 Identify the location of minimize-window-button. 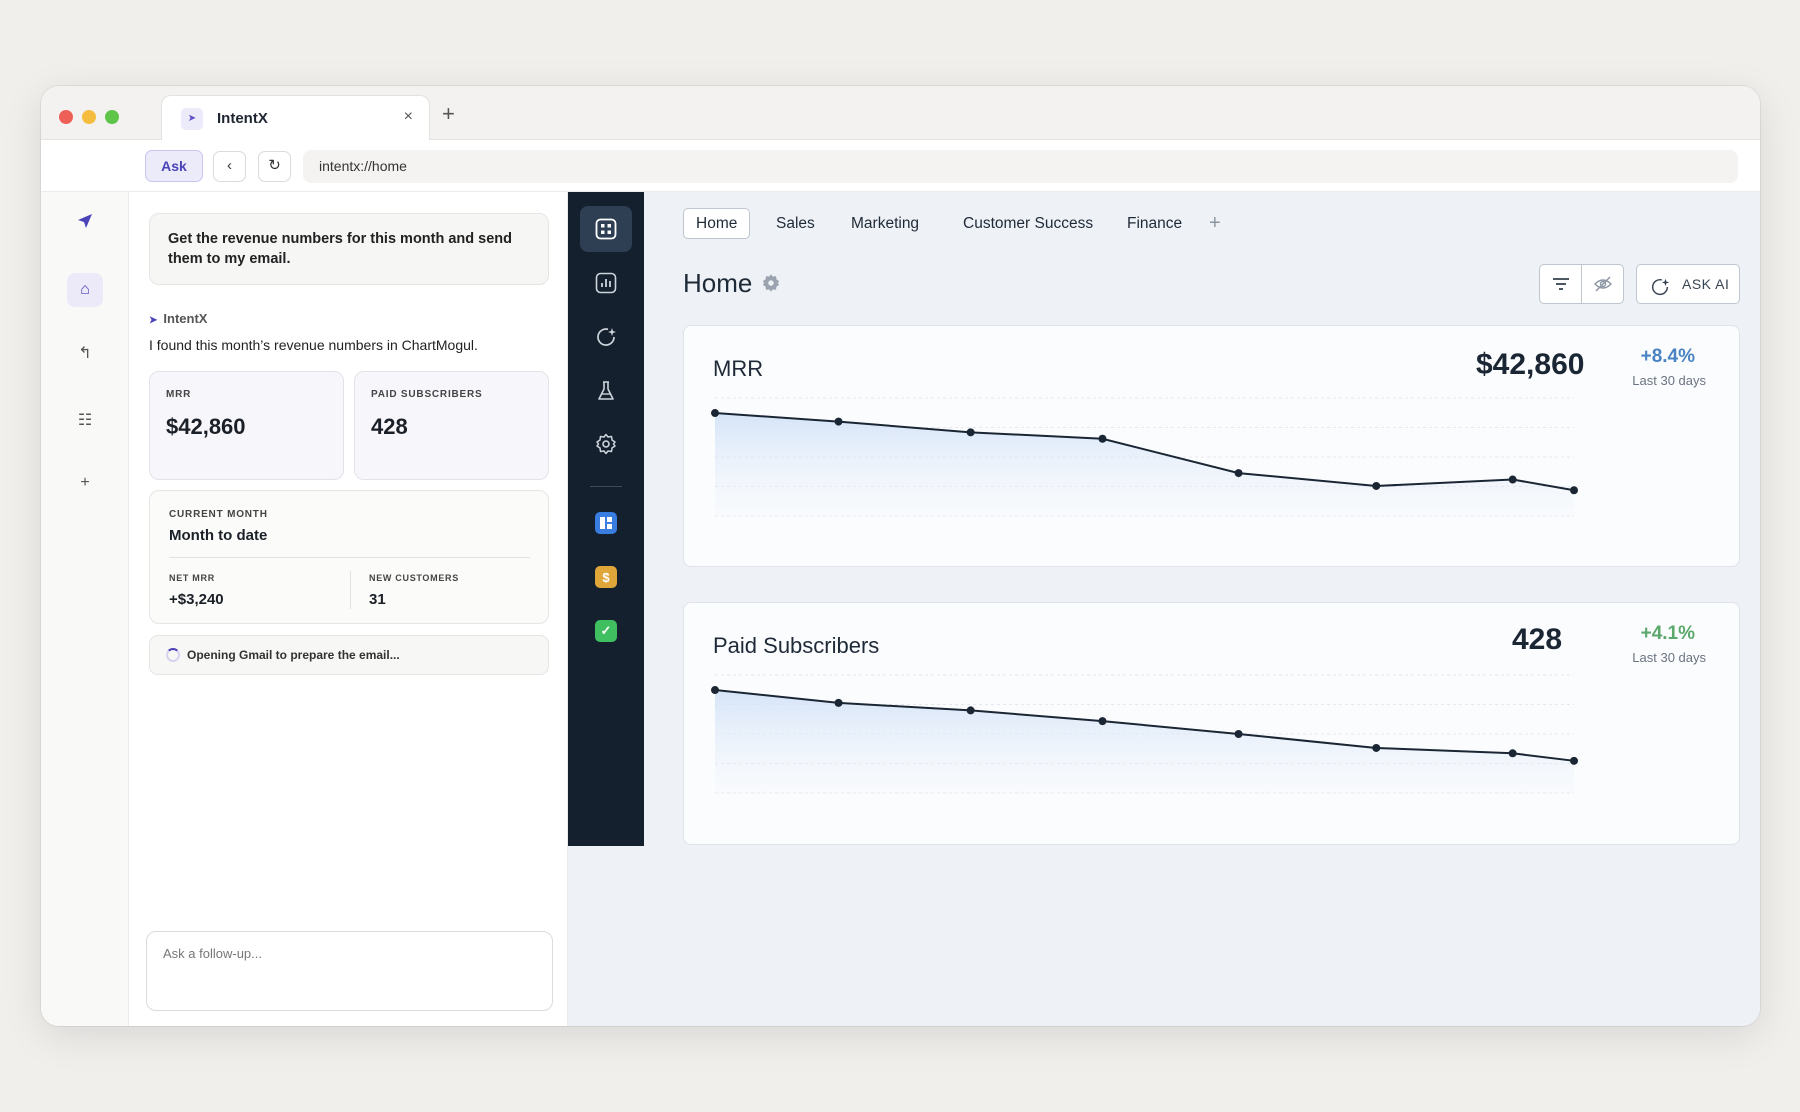
(89, 117).